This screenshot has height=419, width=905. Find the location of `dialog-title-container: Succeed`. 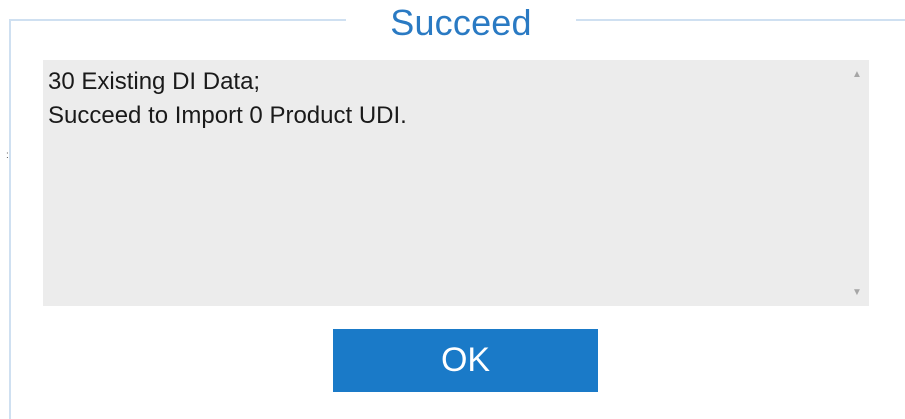

dialog-title-container: Succeed is located at coordinates (461, 23).